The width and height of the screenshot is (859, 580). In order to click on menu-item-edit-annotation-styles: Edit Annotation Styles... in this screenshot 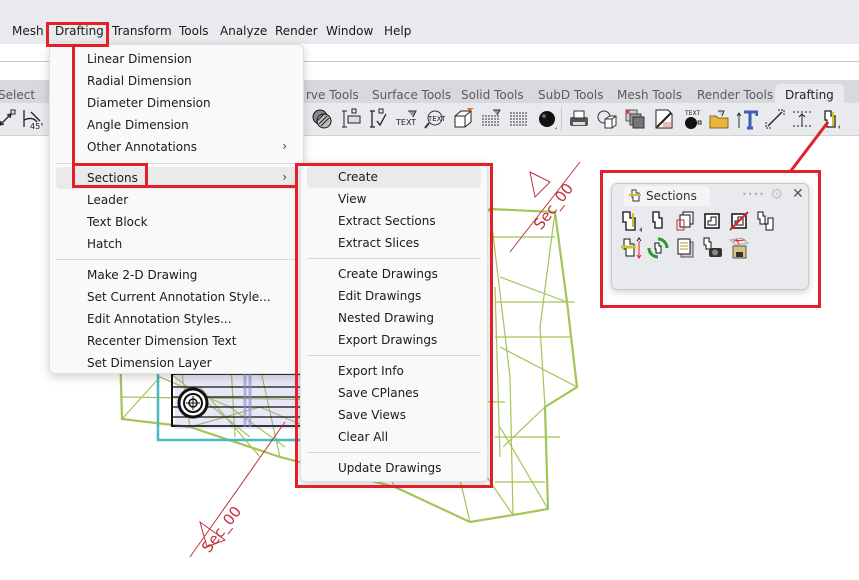, I will do `click(176, 319)`.